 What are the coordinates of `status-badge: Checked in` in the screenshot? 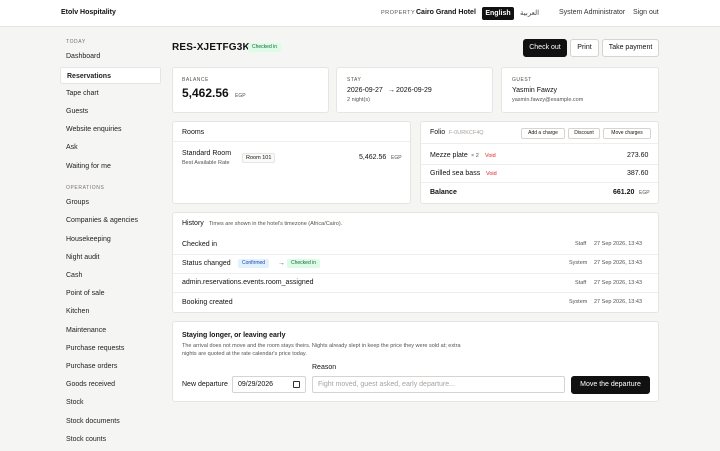 It's located at (265, 47).